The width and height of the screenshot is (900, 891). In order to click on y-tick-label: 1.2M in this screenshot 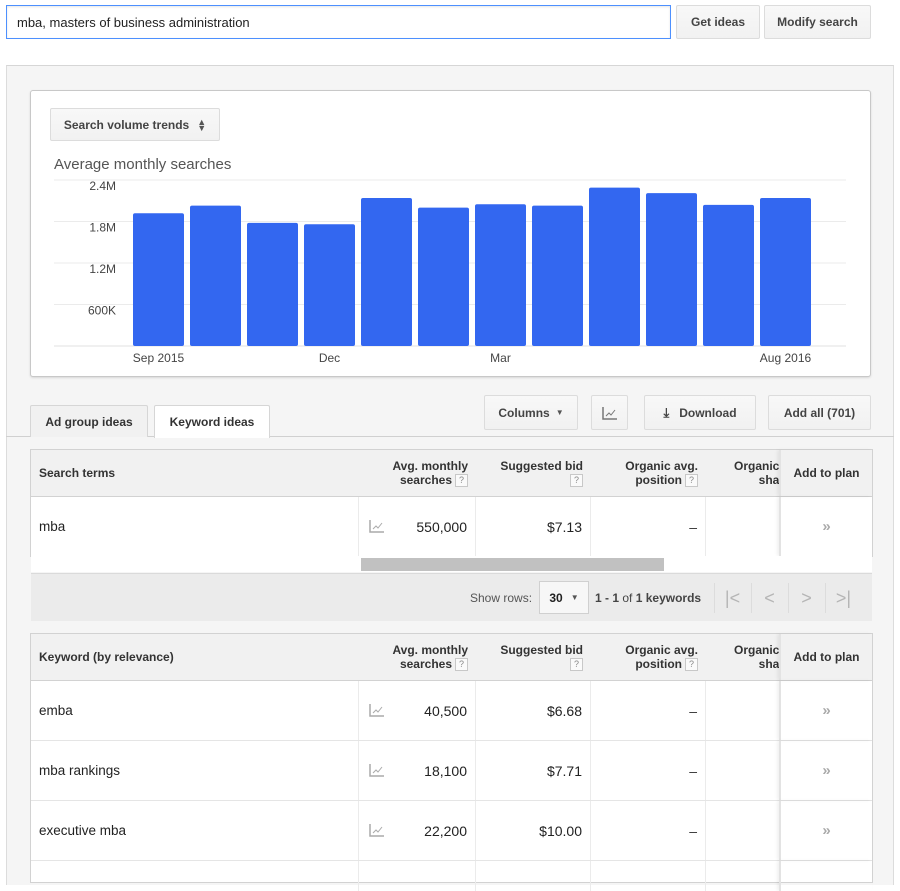, I will do `click(102, 269)`.